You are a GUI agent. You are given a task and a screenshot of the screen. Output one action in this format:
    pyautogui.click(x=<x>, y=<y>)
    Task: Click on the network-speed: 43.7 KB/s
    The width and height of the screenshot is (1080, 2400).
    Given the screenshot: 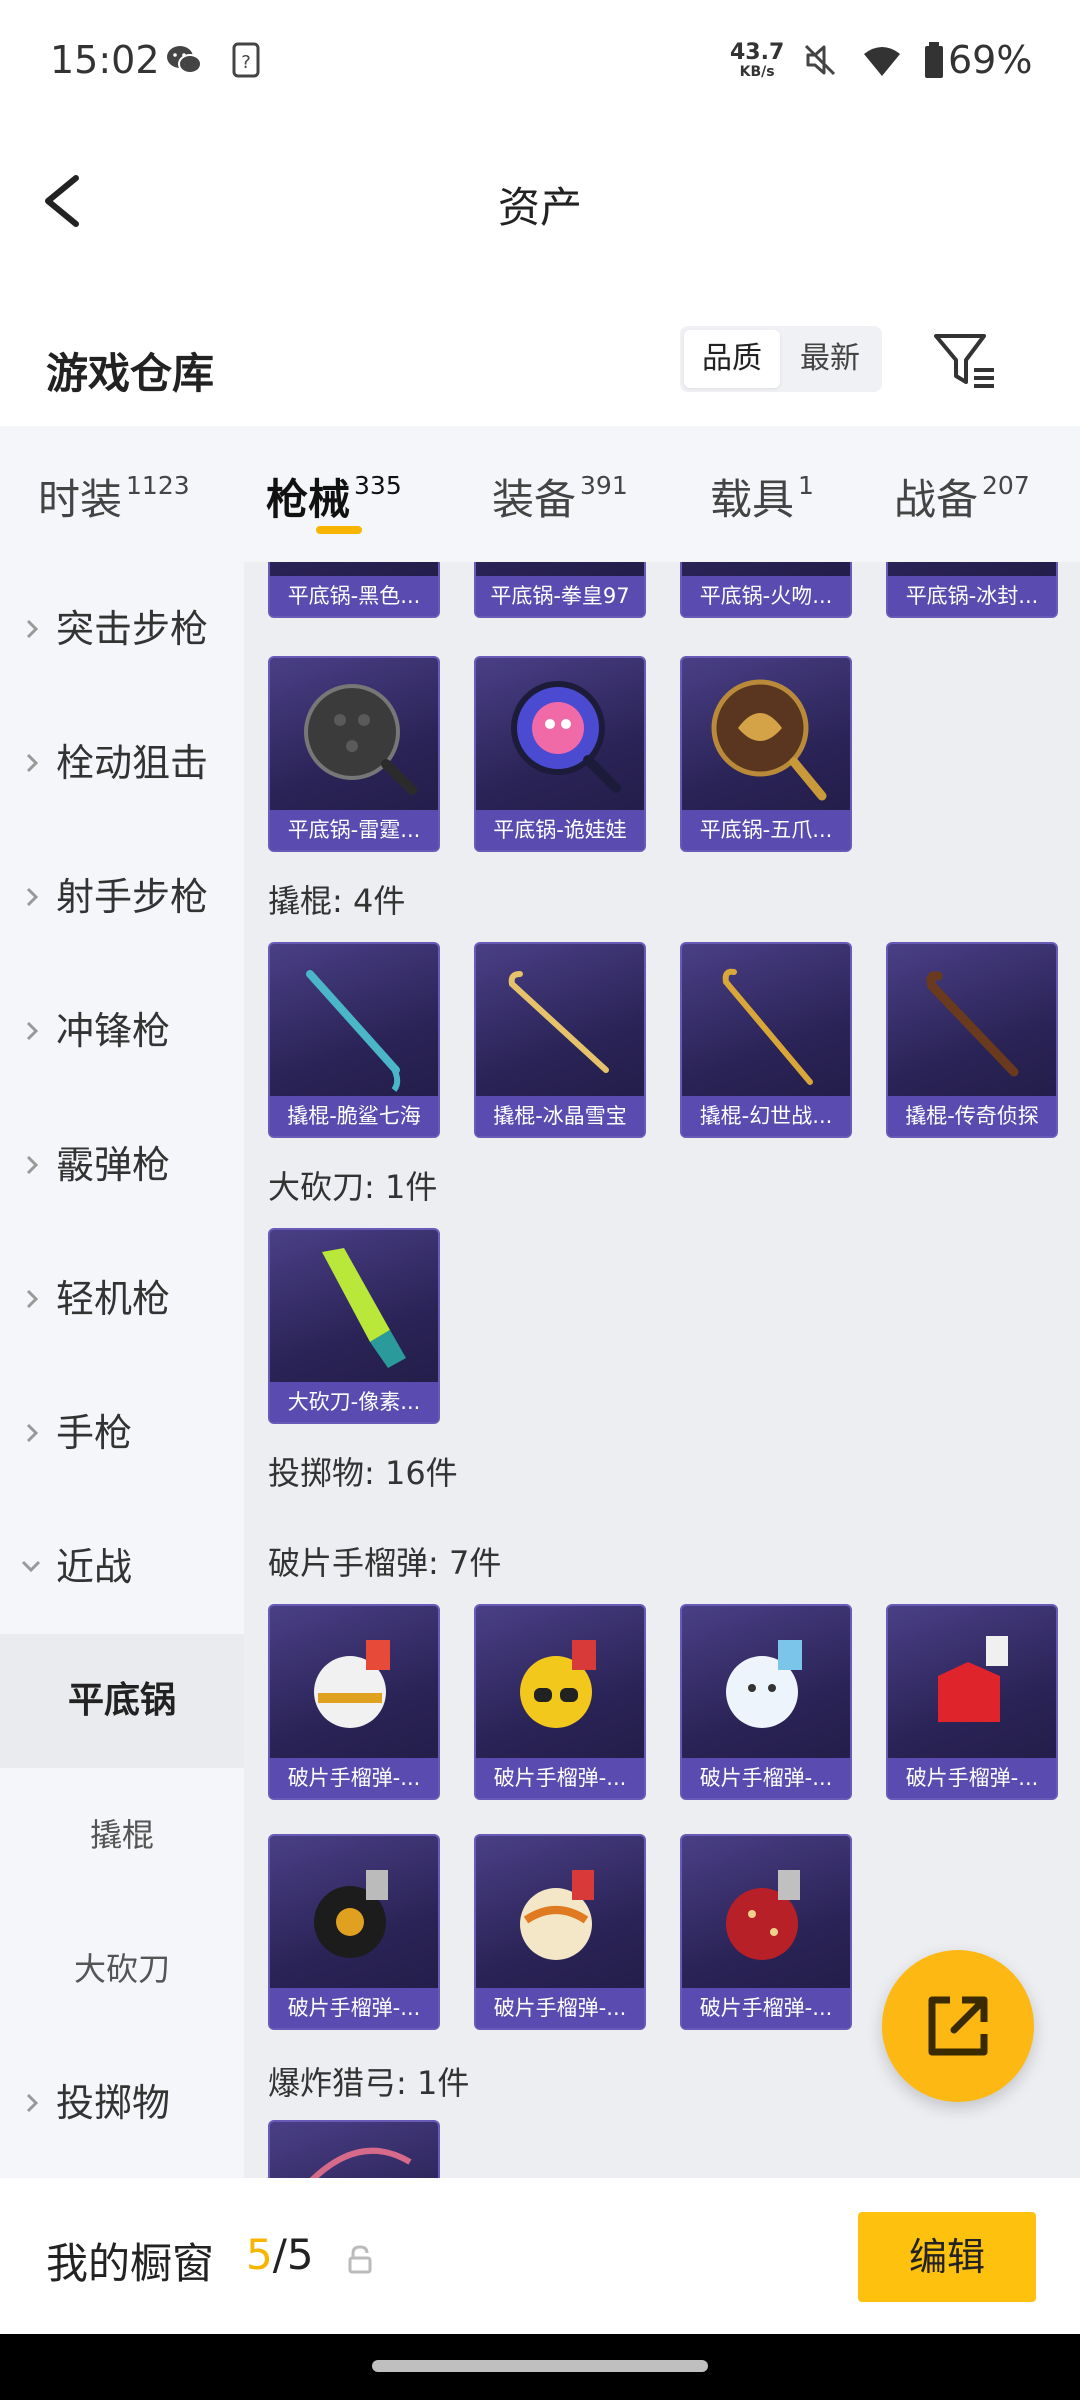 What is the action you would take?
    pyautogui.click(x=757, y=60)
    